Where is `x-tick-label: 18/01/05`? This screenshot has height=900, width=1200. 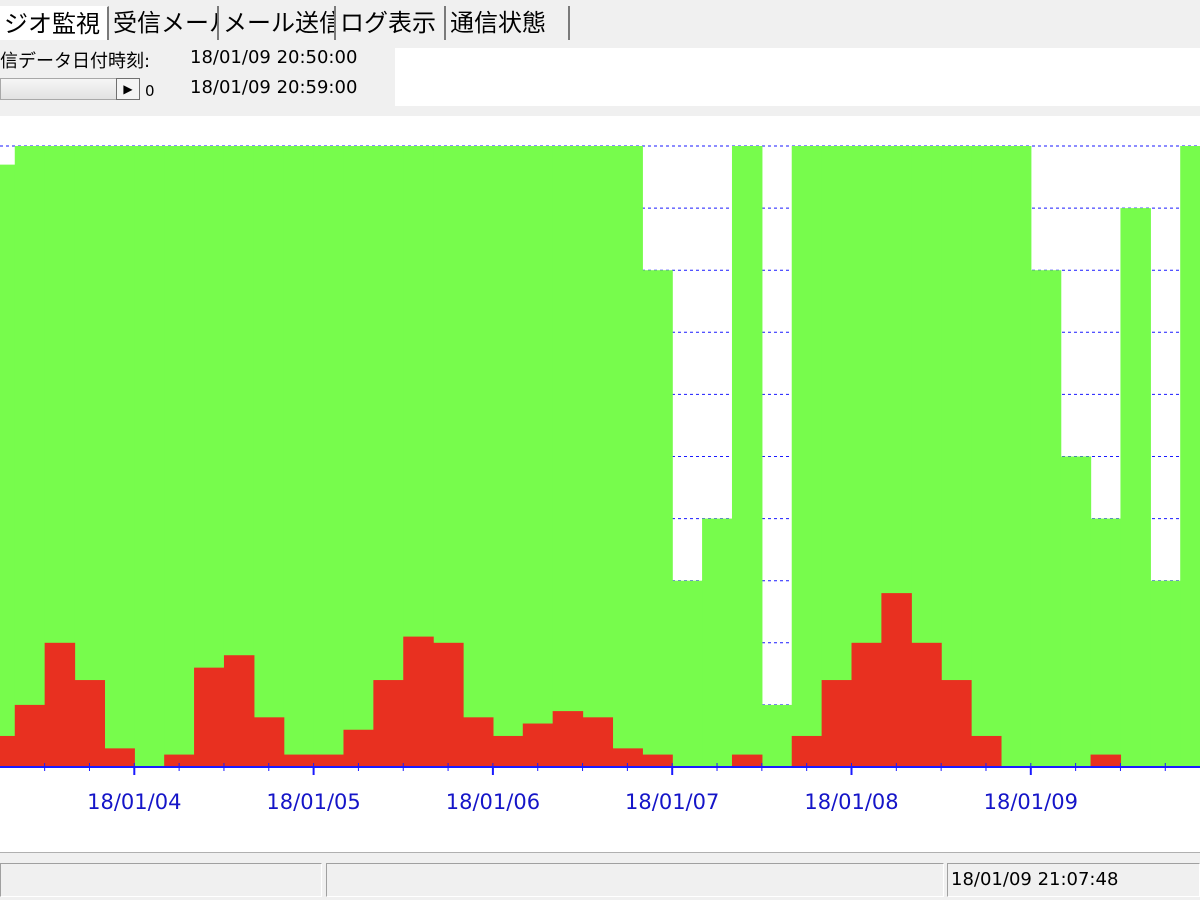 x-tick-label: 18/01/05 is located at coordinates (313, 802).